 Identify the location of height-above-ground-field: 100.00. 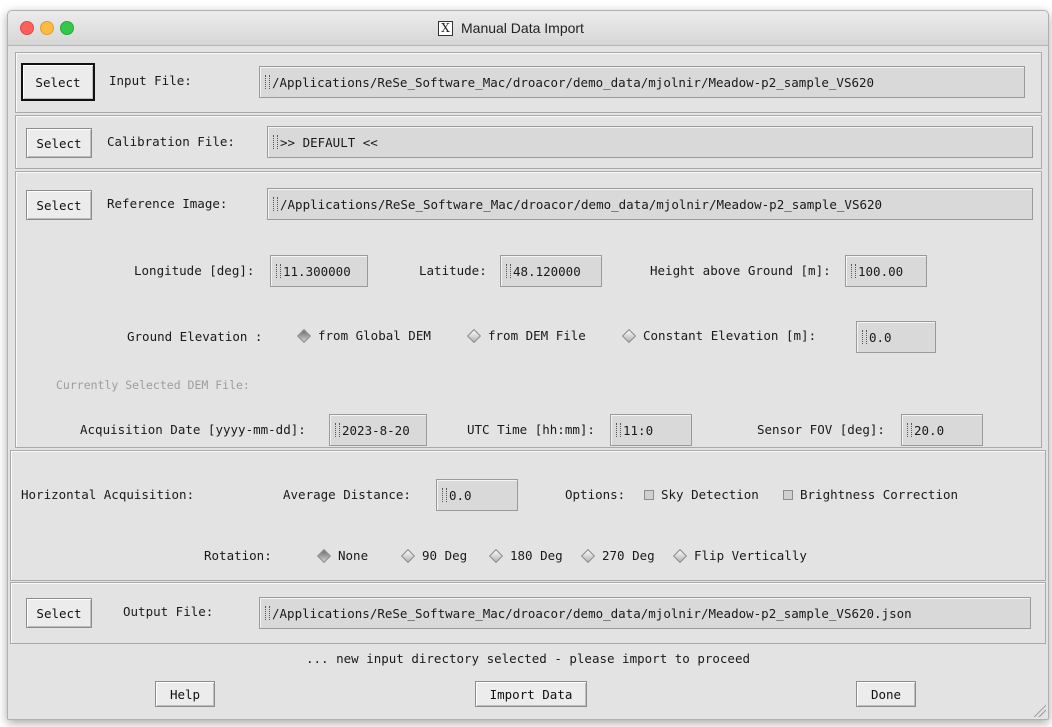
(886, 271).